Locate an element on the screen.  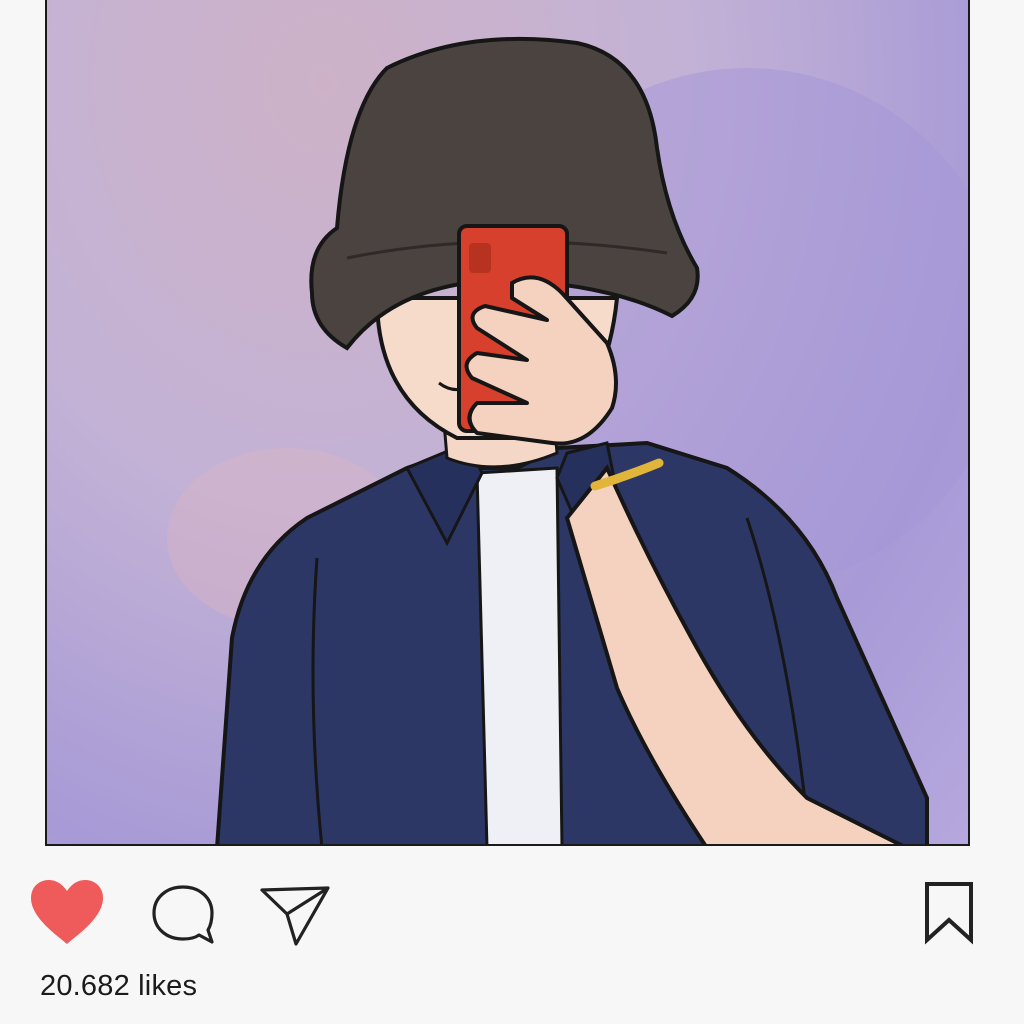
paper-plane-icon is located at coordinates (295, 916).